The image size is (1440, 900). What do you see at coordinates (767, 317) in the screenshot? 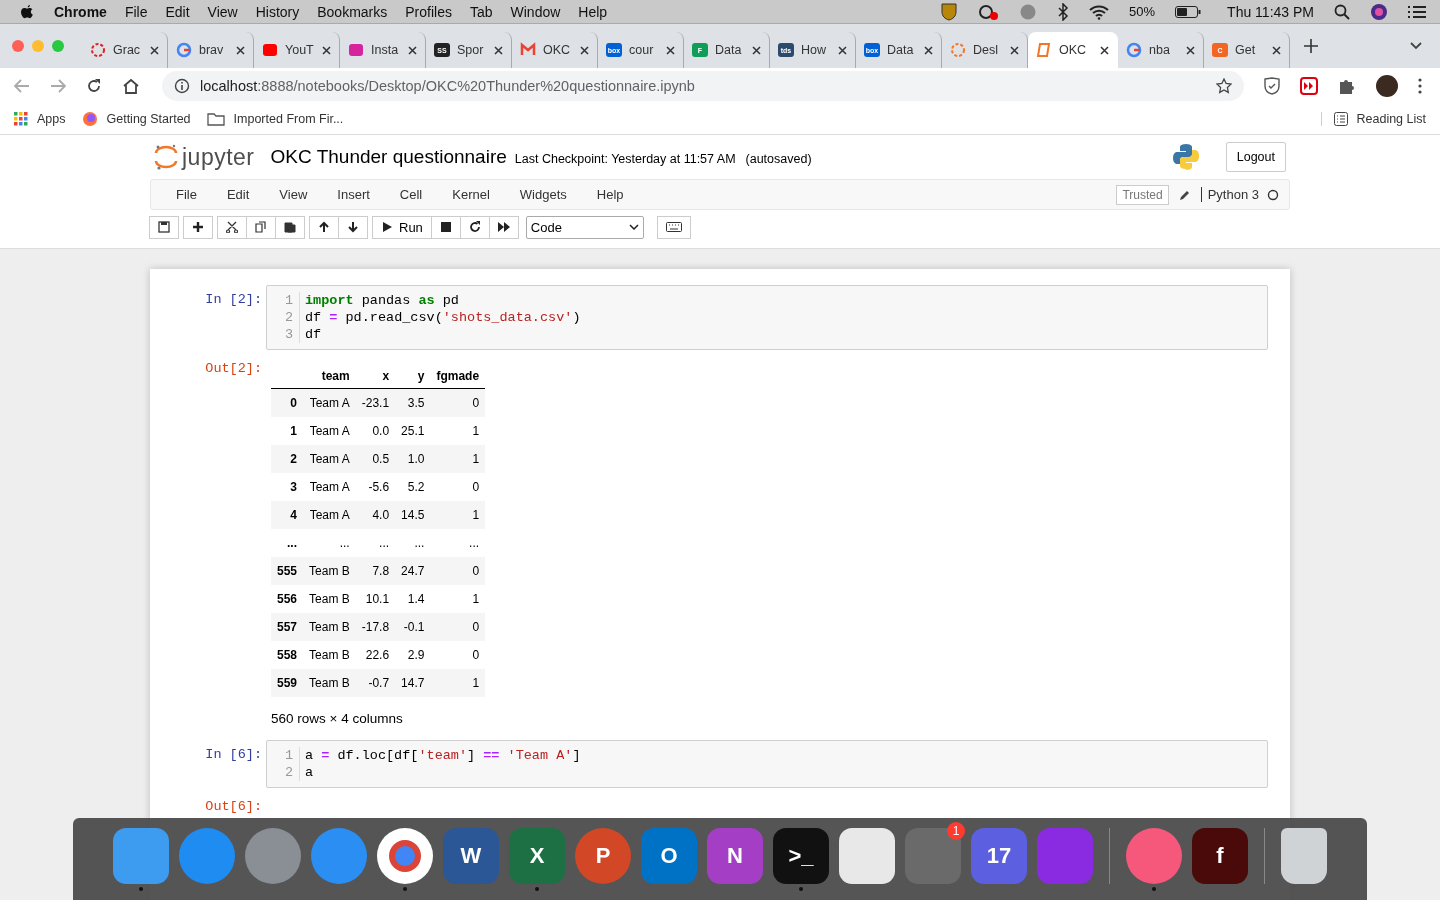
I see `code-cell-input: 1 2 3 import pandas as pd df = pd.read_csv('shots_data.csv') df` at bounding box center [767, 317].